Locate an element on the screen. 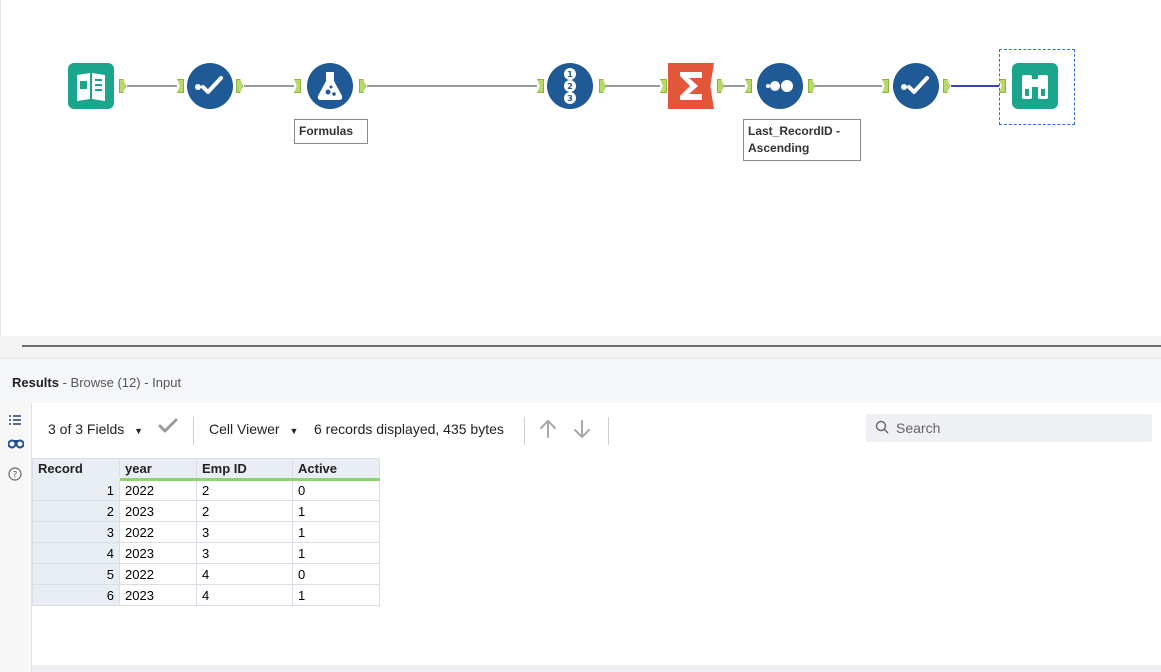 Image resolution: width=1161 pixels, height=672 pixels. table-row: 1 2022 2 0 is located at coordinates (206, 490).